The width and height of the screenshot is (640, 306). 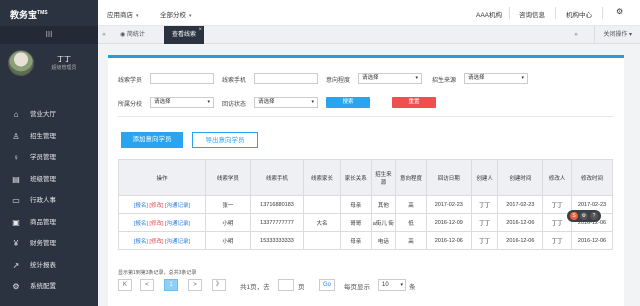 I want to click on export-leads-button: 导出意向学员, so click(x=225, y=140).